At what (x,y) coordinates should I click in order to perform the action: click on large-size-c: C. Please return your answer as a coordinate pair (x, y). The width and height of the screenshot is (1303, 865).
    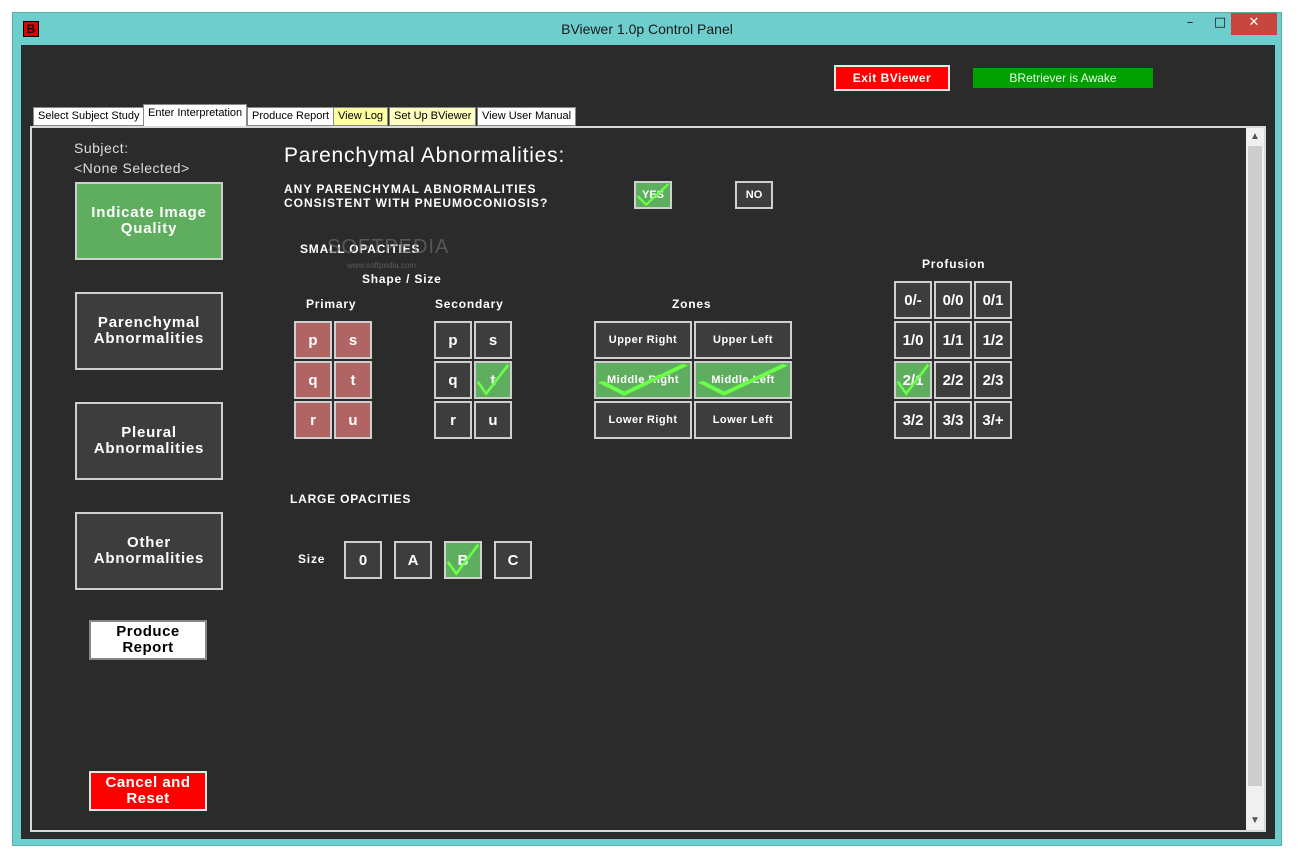
    Looking at the image, I should click on (513, 560).